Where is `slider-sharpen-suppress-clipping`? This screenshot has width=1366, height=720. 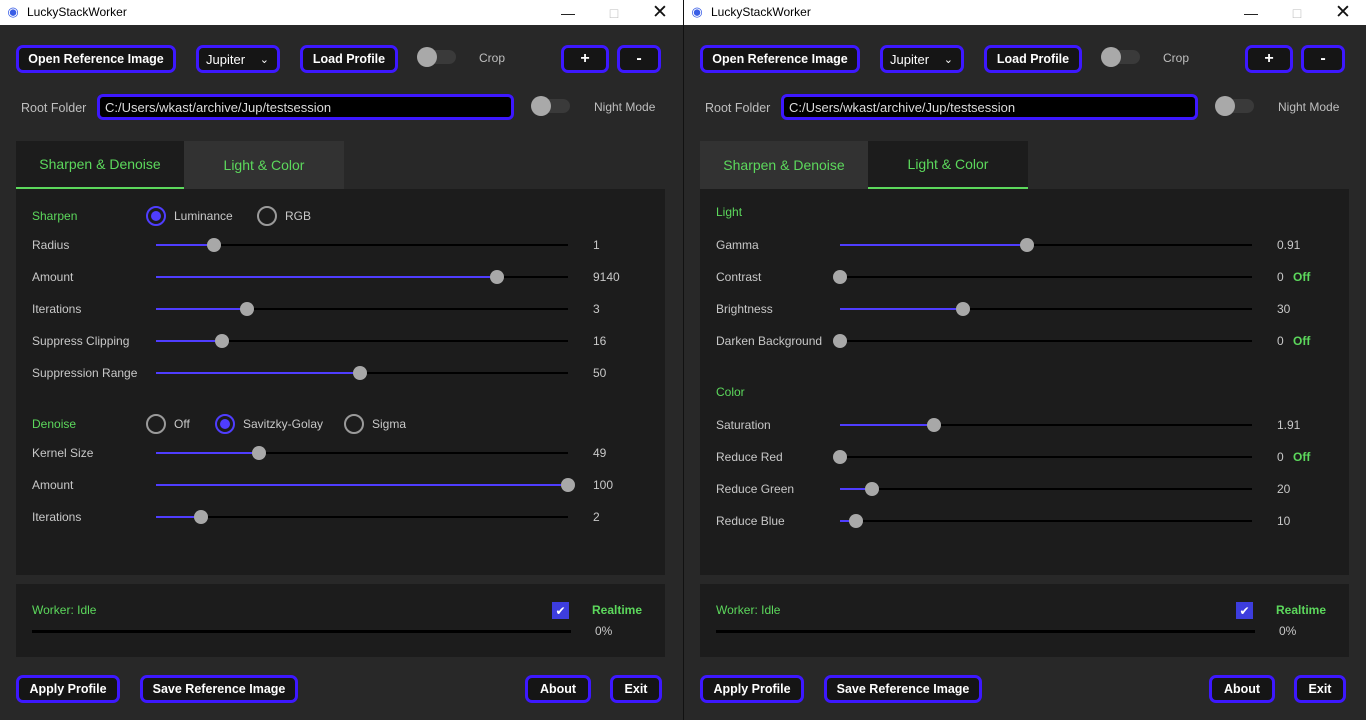
slider-sharpen-suppress-clipping is located at coordinates (362, 341).